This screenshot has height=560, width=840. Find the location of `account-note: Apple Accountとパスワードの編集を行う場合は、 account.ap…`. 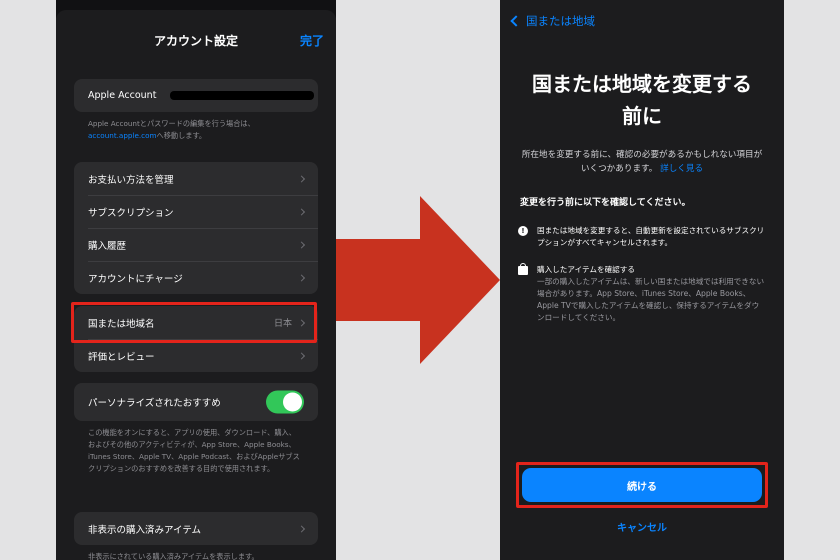

account-note: Apple Accountとパスワードの編集を行う場合は、 account.ap… is located at coordinates (198, 130).